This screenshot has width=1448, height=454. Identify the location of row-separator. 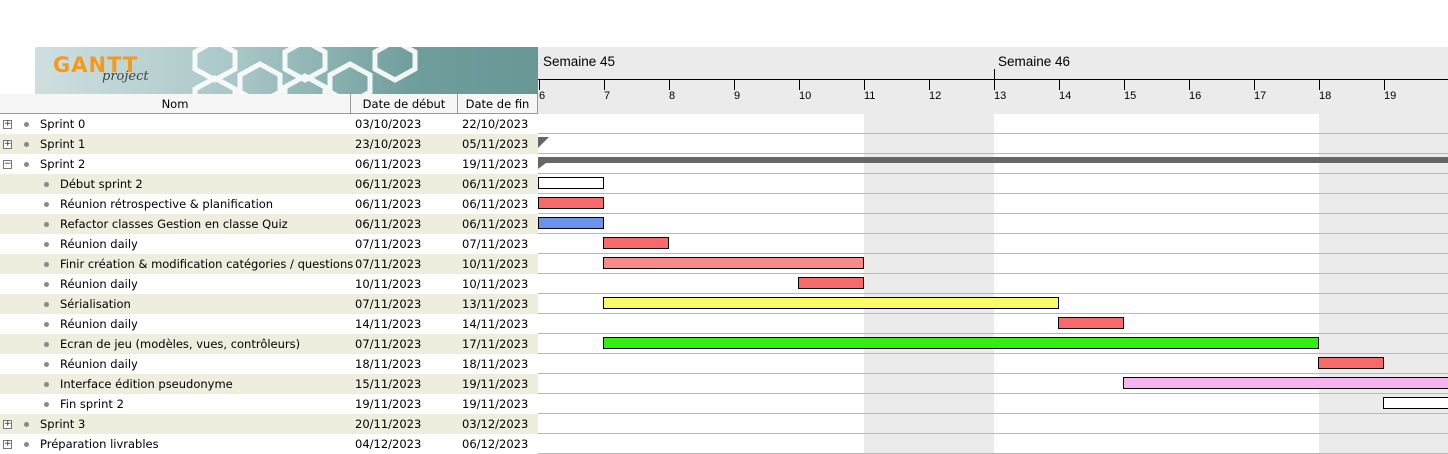
(993, 133).